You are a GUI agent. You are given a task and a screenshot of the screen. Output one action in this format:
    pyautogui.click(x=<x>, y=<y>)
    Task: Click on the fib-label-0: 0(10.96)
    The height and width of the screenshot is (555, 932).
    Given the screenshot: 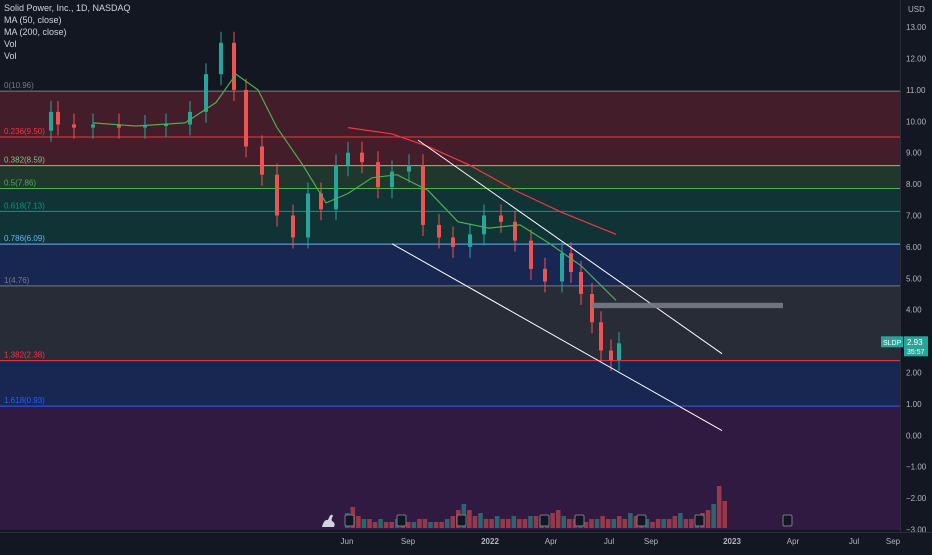 What is the action you would take?
    pyautogui.click(x=19, y=85)
    